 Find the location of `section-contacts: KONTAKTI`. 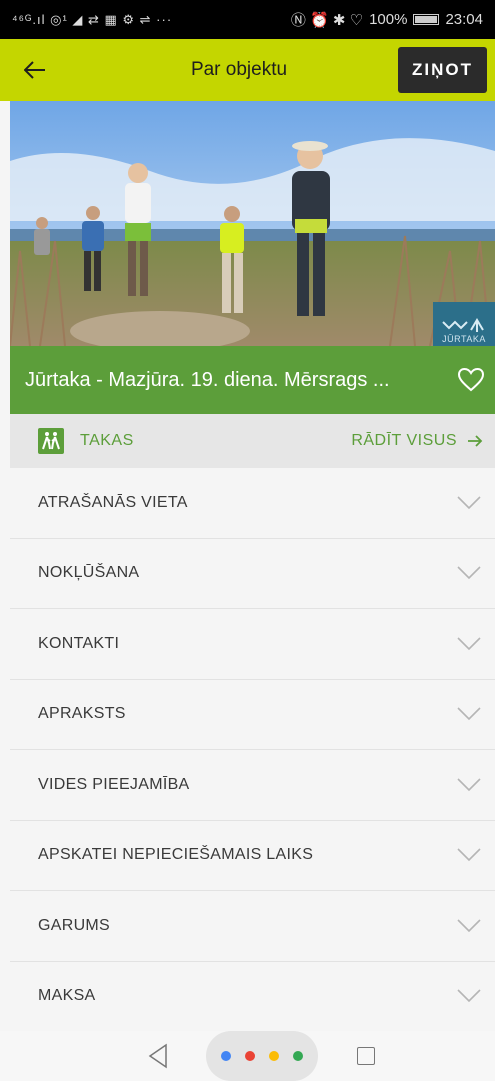

section-contacts: KONTAKTI is located at coordinates (252, 644).